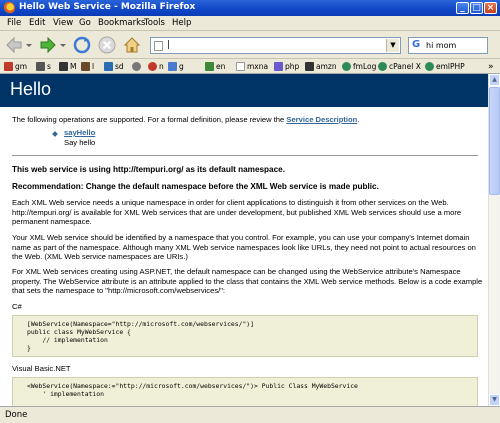 This screenshot has width=500, height=423. I want to click on window-title: Hello Web Service - Mozilla Firefox, so click(107, 7).